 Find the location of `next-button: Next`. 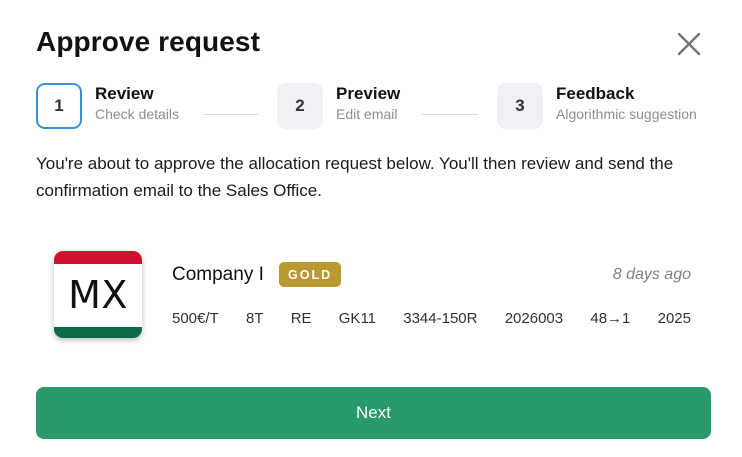

next-button: Next is located at coordinates (373, 413).